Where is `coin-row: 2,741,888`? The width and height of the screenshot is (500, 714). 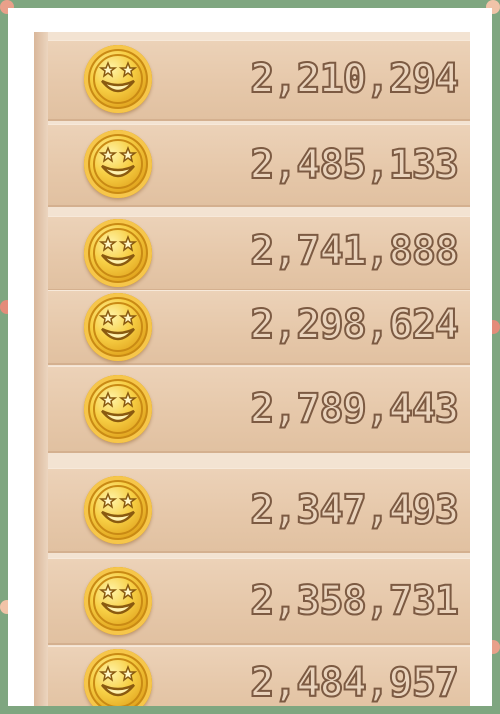
coin-row: 2,741,888 is located at coordinates (259, 253).